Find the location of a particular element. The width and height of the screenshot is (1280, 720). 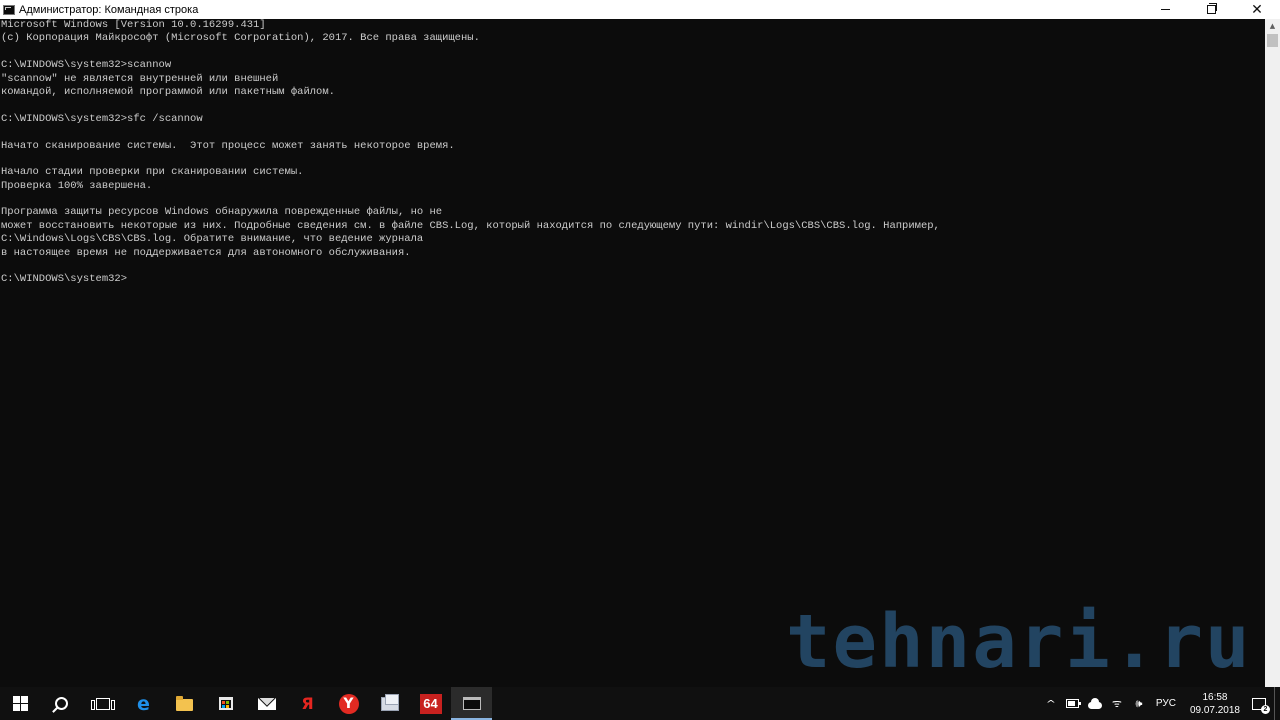

taskbar-yandex: Я is located at coordinates (307, 703).